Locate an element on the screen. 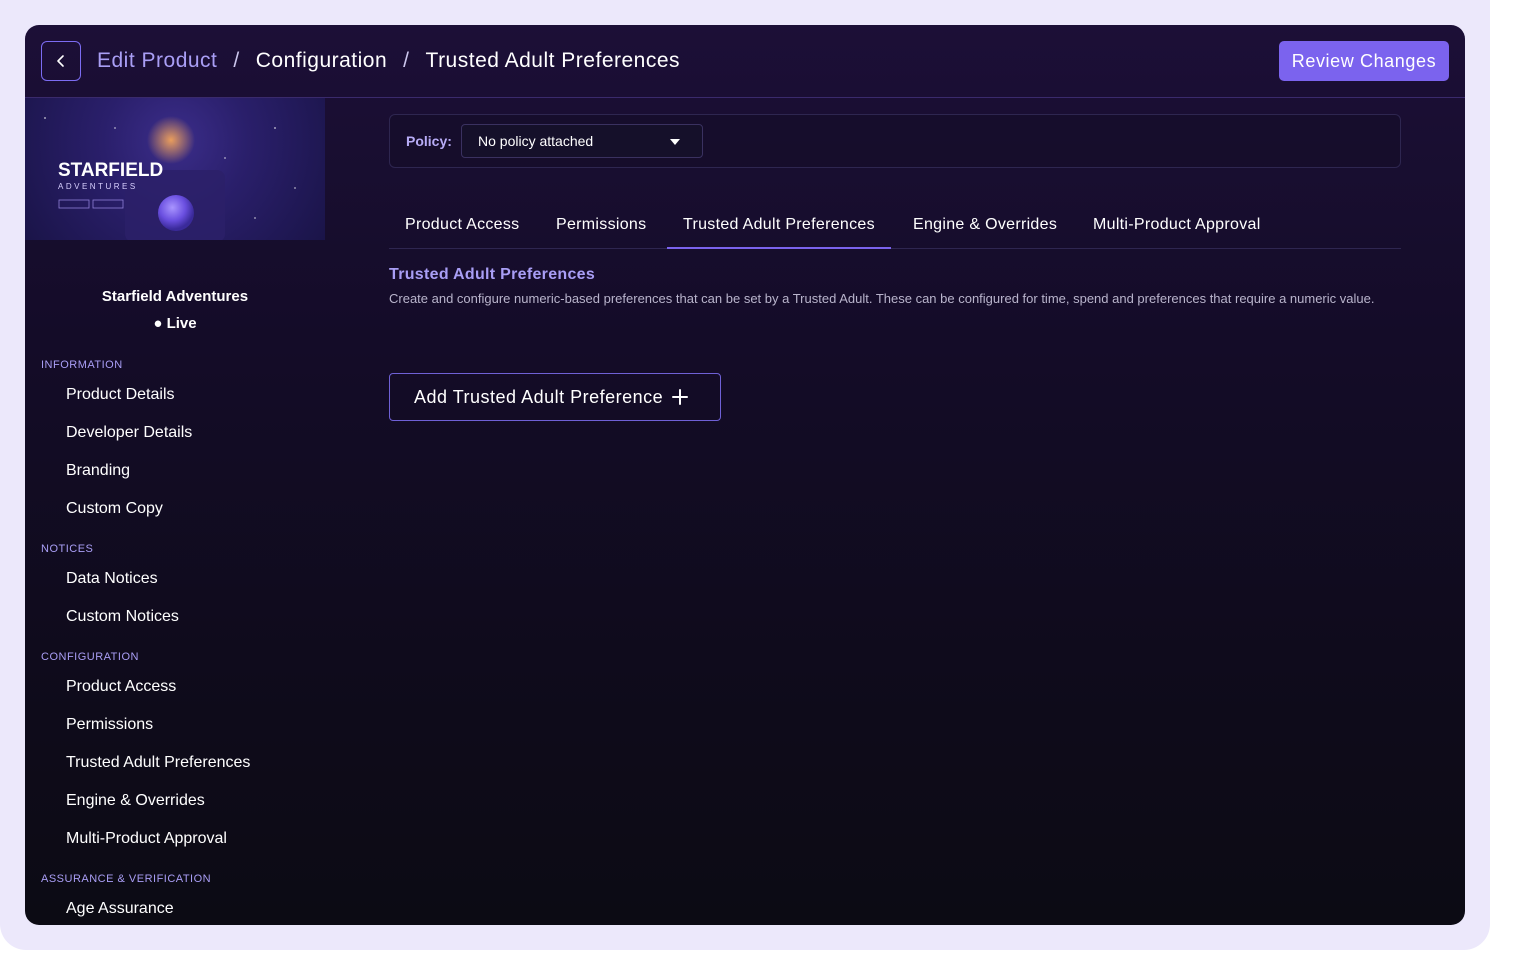 The width and height of the screenshot is (1515, 975). sidebar-item-custom-notices: Custom Notices is located at coordinates (122, 617).